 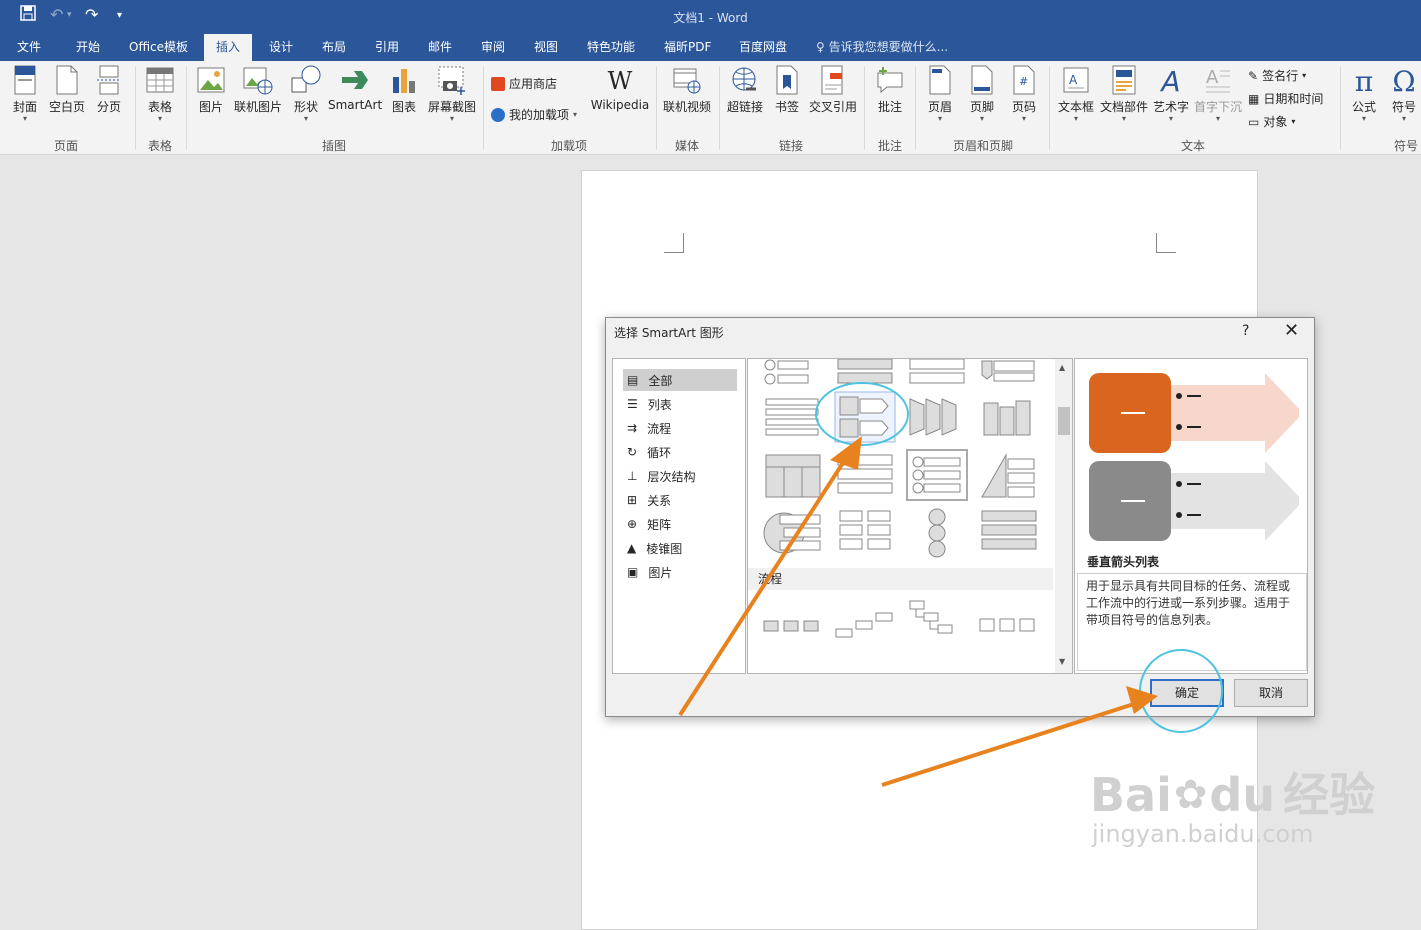 I want to click on quick-parts-button: 文档部件 ▾, so click(x=1124, y=100).